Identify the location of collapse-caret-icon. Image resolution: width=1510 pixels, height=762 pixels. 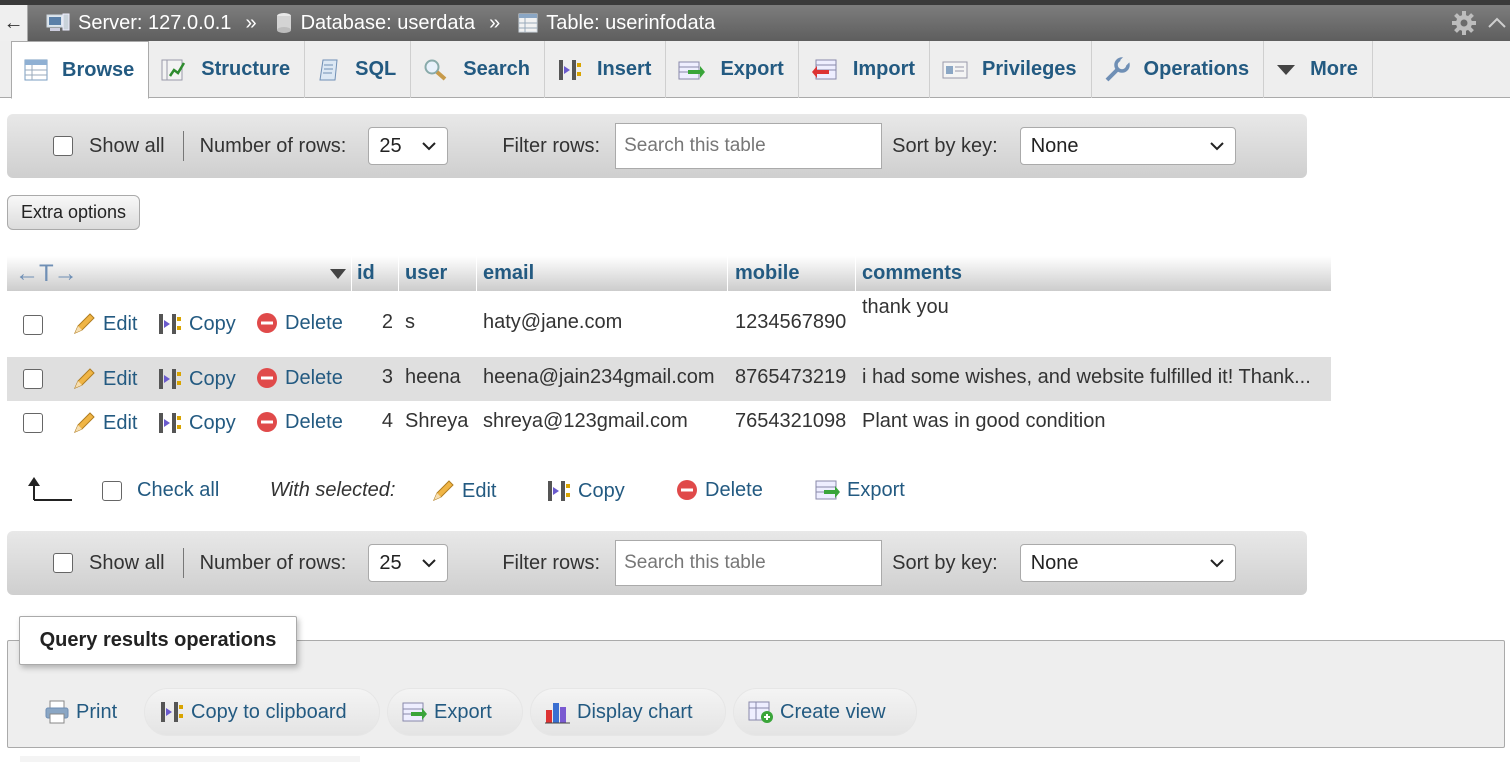
(1497, 23).